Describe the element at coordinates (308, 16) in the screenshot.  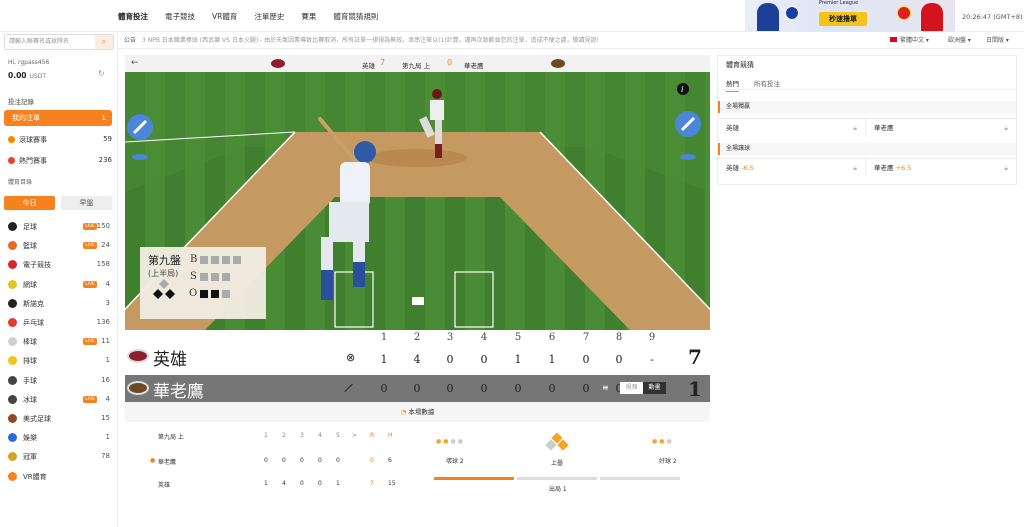
I see `nav-results: 賽果` at that location.